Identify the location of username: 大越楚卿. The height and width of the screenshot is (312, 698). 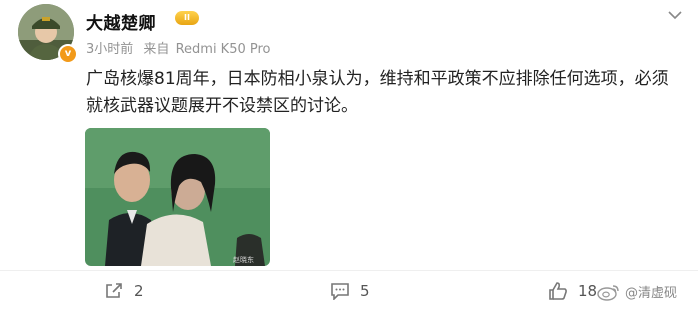
(121, 21).